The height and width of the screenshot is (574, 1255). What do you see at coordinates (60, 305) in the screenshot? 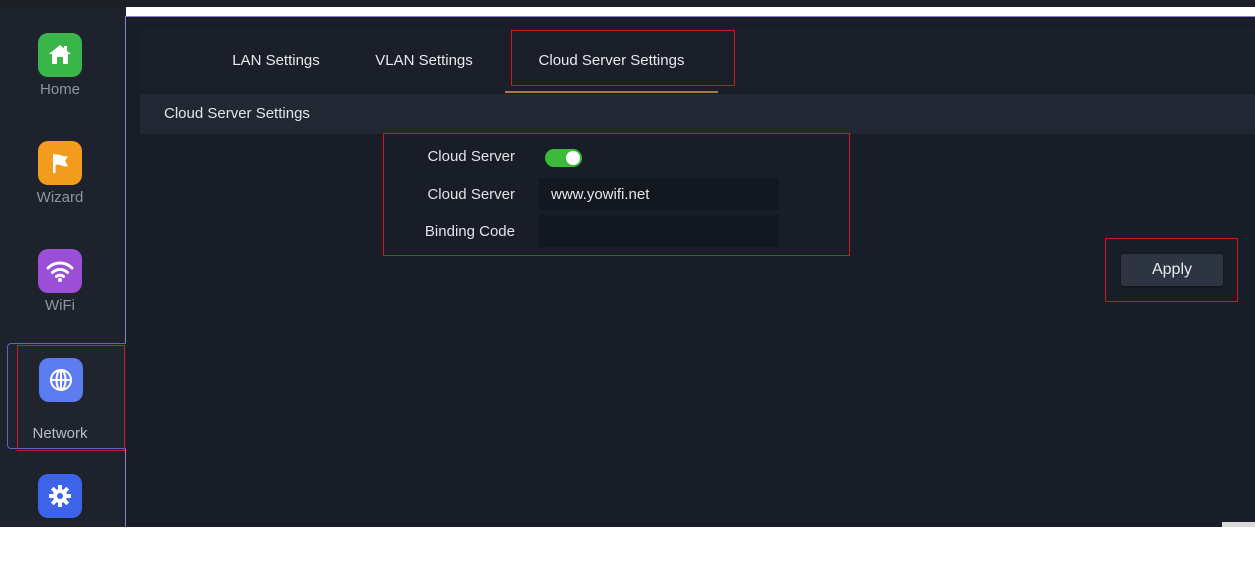
I see `sidebar-item-label: WiFi` at bounding box center [60, 305].